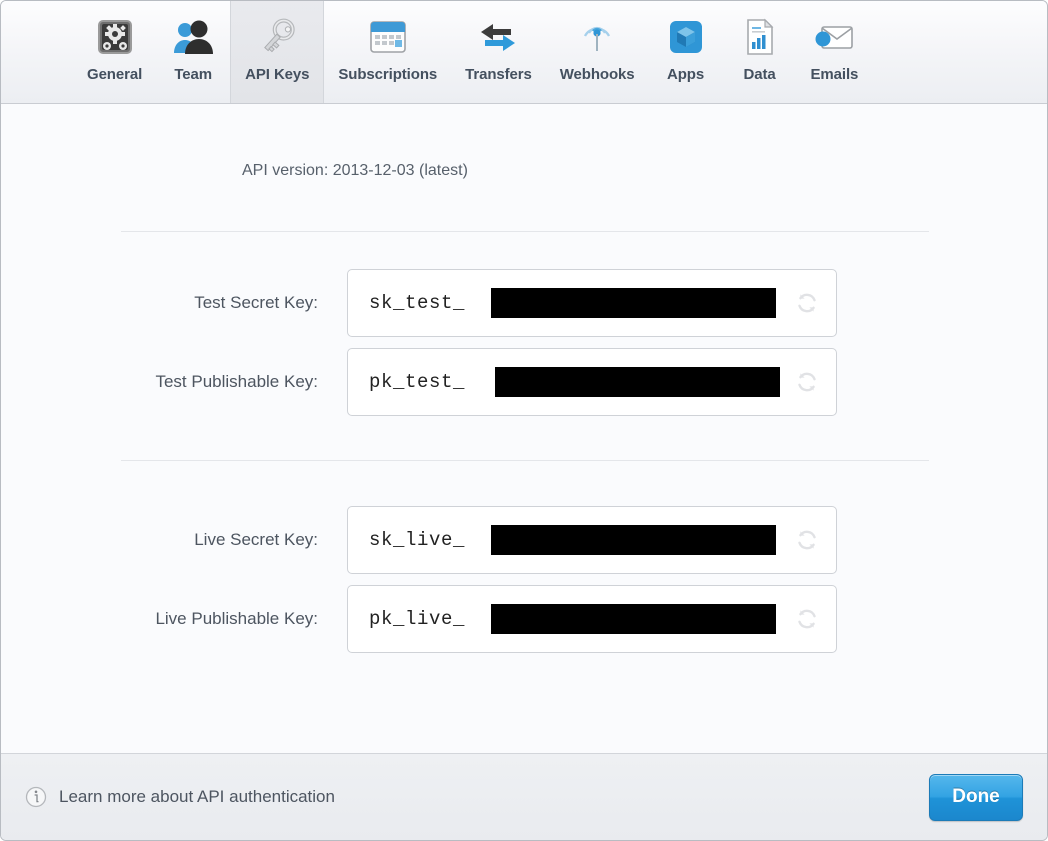 The width and height of the screenshot is (1048, 841). Describe the element at coordinates (759, 74) in the screenshot. I see `tab-data-label: Data` at that location.